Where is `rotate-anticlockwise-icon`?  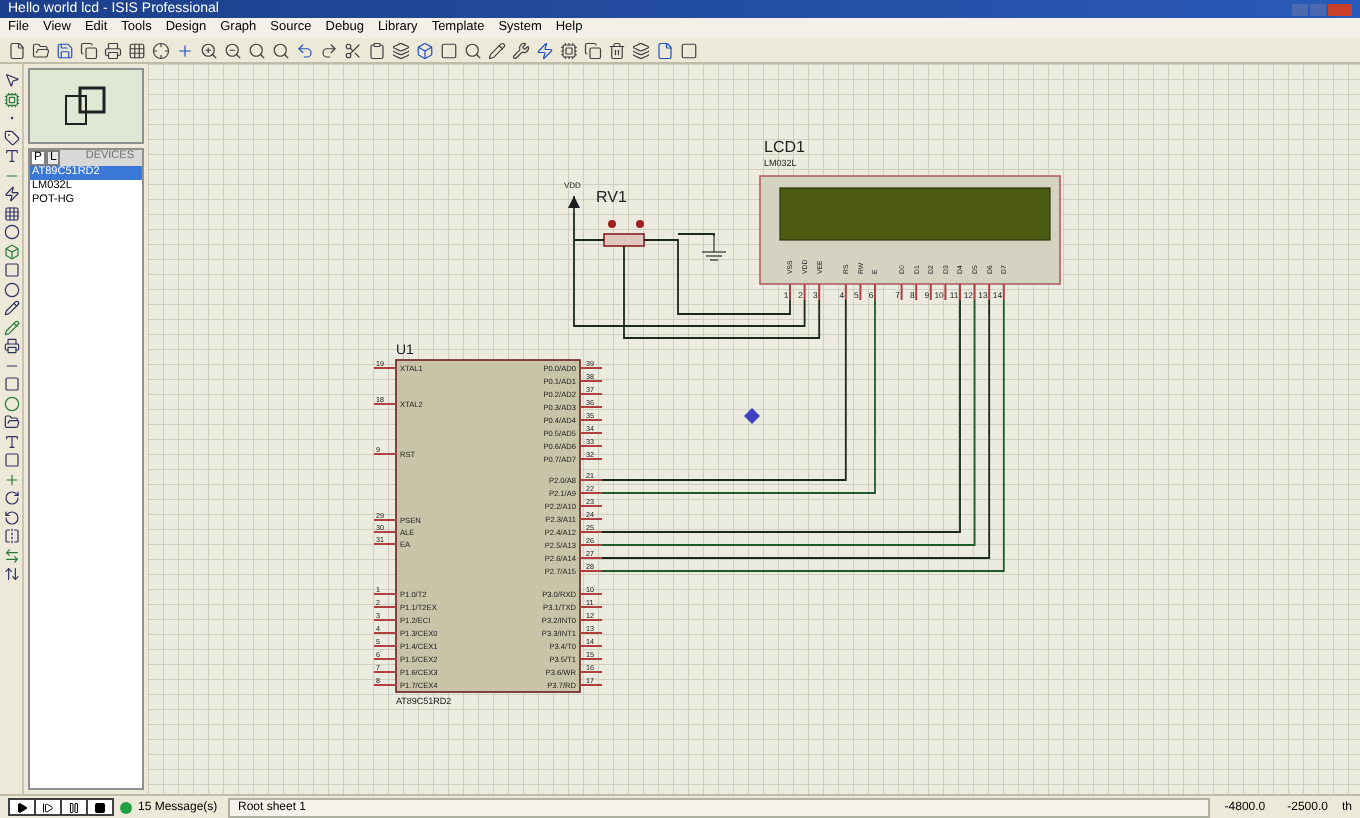
rotate-anticlockwise-icon is located at coordinates (11, 517).